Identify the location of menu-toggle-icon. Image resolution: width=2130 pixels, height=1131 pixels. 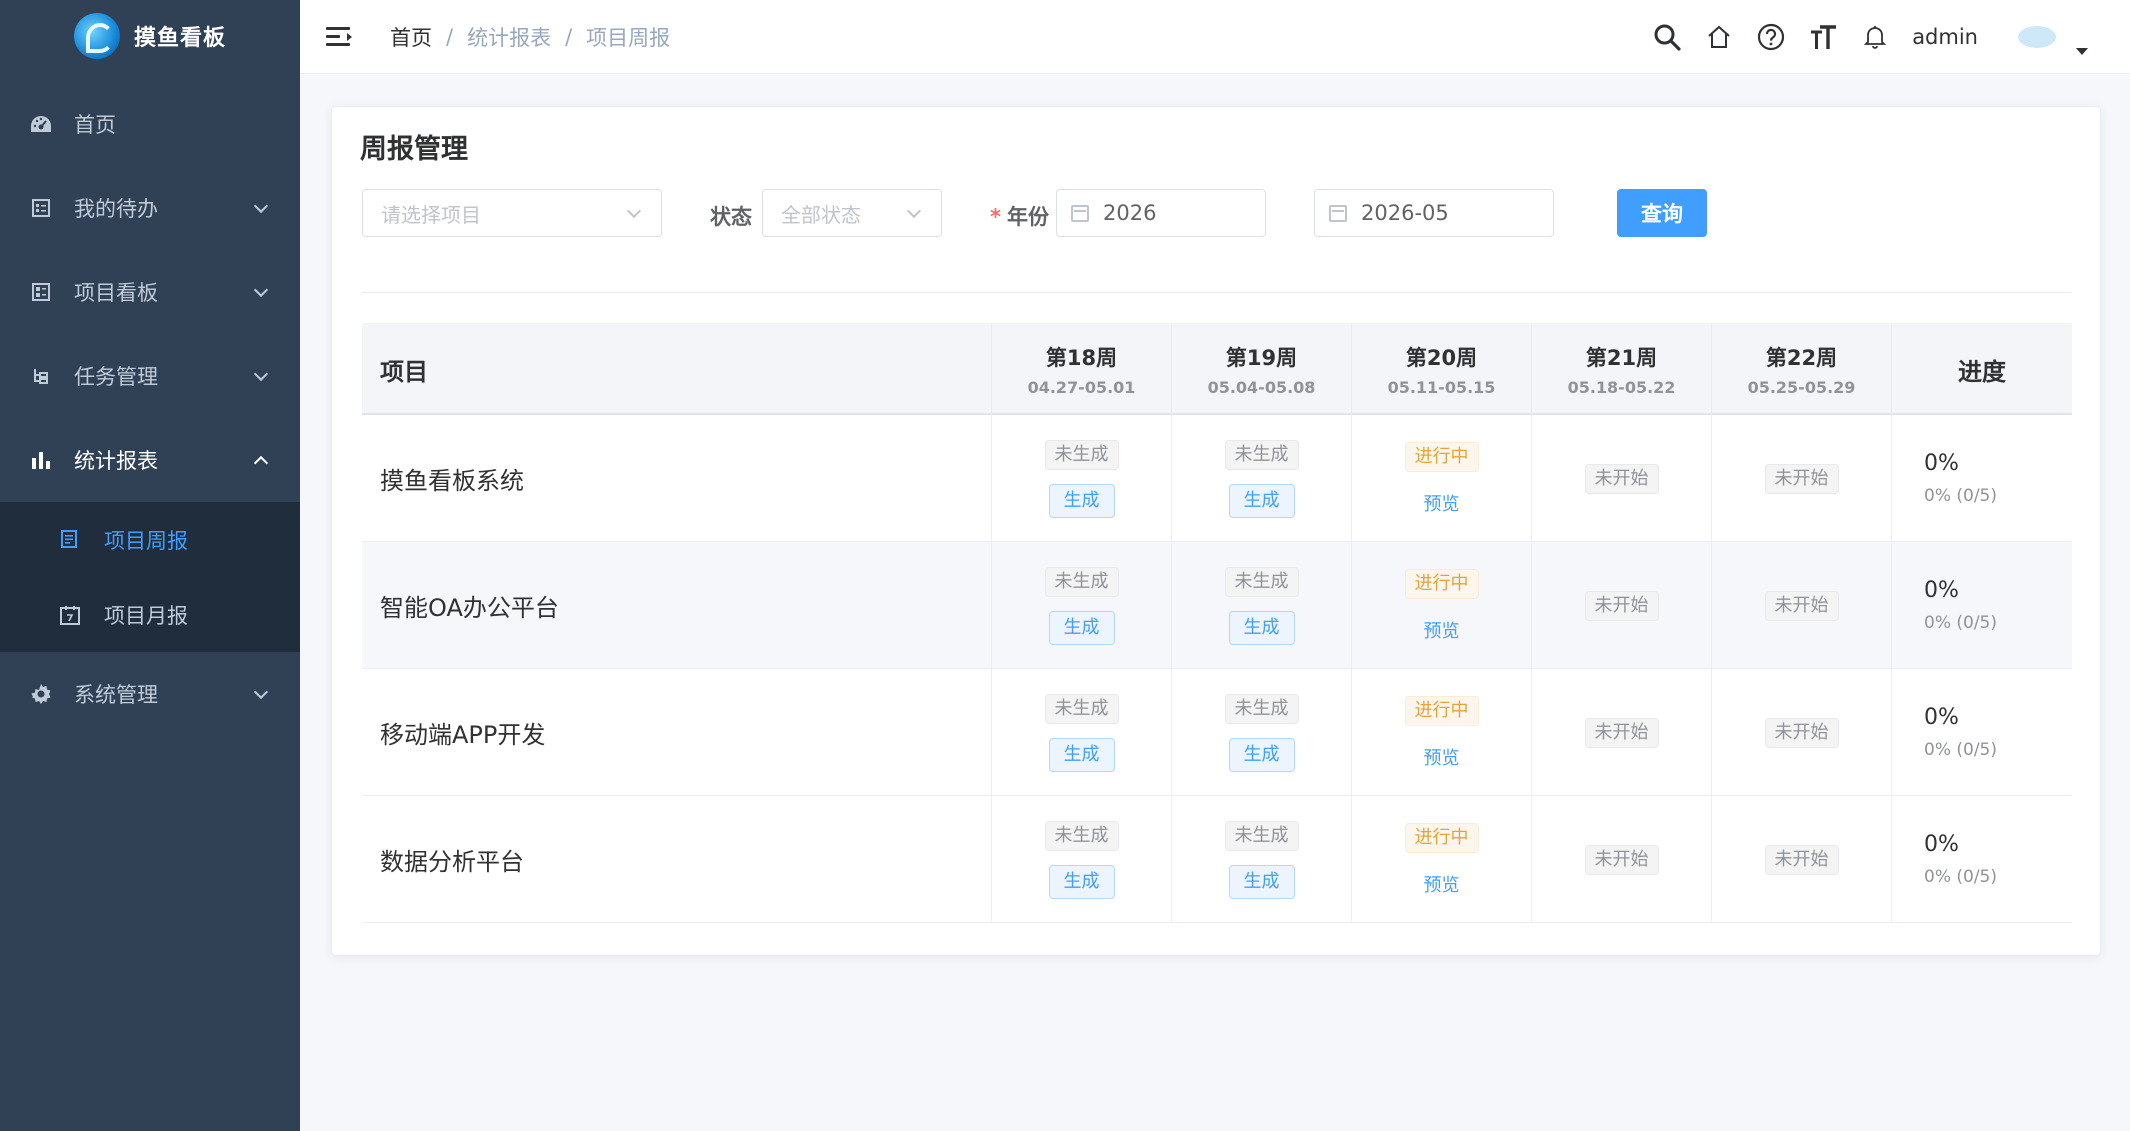
(339, 37).